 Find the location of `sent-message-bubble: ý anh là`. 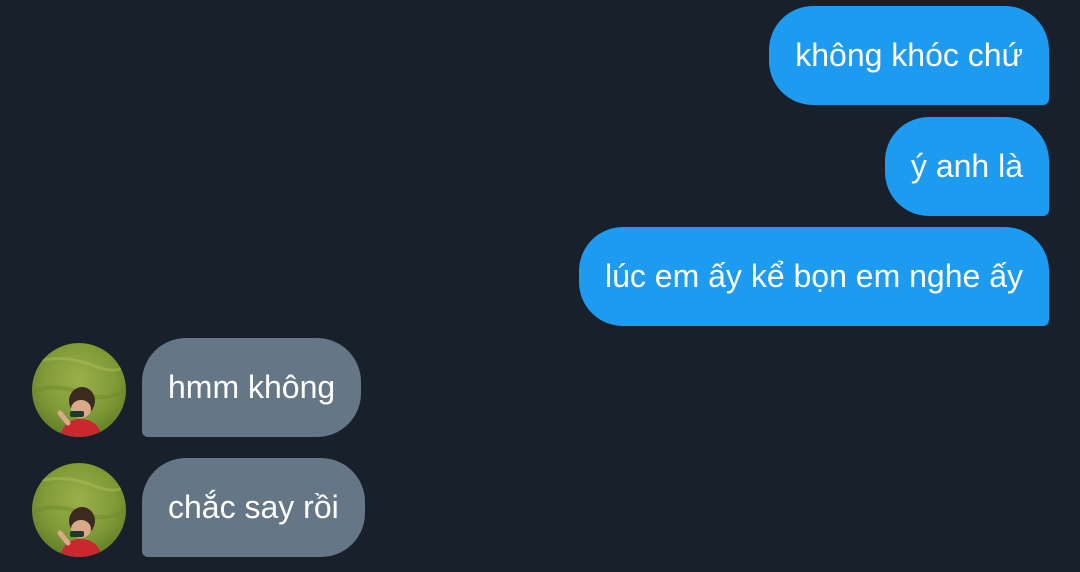

sent-message-bubble: ý anh là is located at coordinates (966, 166).